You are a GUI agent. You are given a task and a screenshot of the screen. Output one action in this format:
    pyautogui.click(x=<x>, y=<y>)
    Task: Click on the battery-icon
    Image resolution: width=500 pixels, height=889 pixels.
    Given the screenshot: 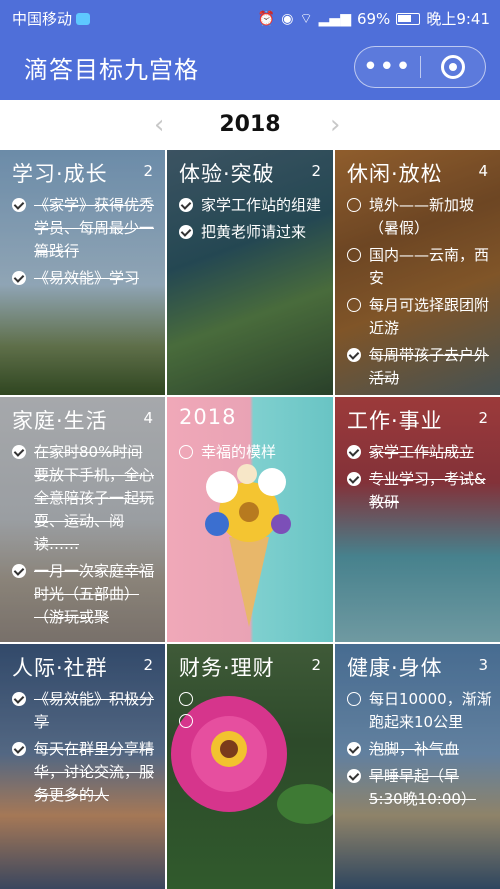 What is the action you would take?
    pyautogui.click(x=408, y=18)
    